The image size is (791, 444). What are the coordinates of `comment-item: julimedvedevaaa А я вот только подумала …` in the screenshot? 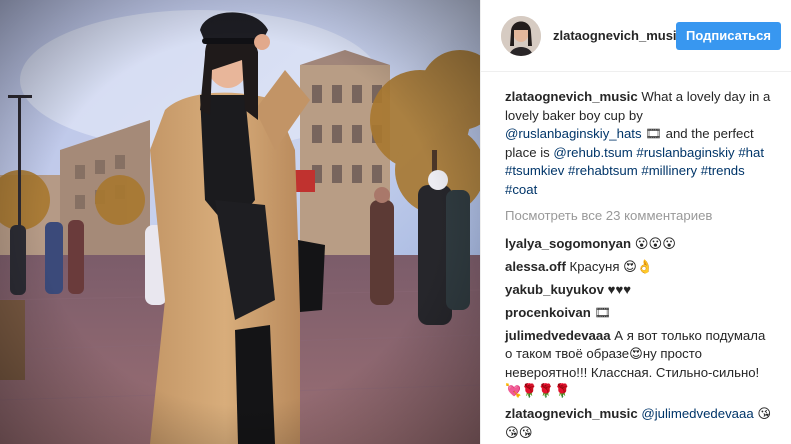 It's located at (640, 364).